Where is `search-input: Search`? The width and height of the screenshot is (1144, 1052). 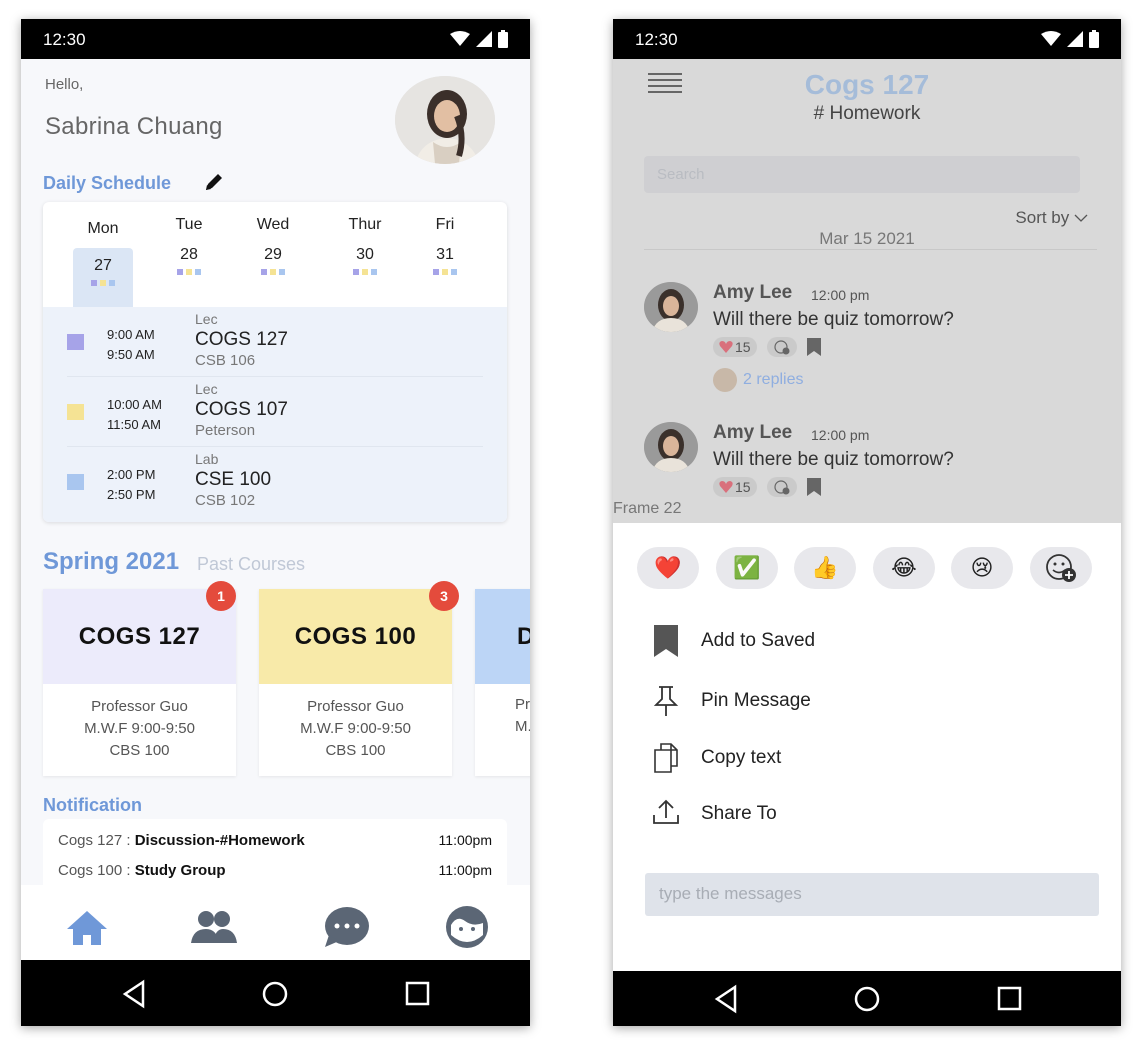
search-input: Search is located at coordinates (862, 174).